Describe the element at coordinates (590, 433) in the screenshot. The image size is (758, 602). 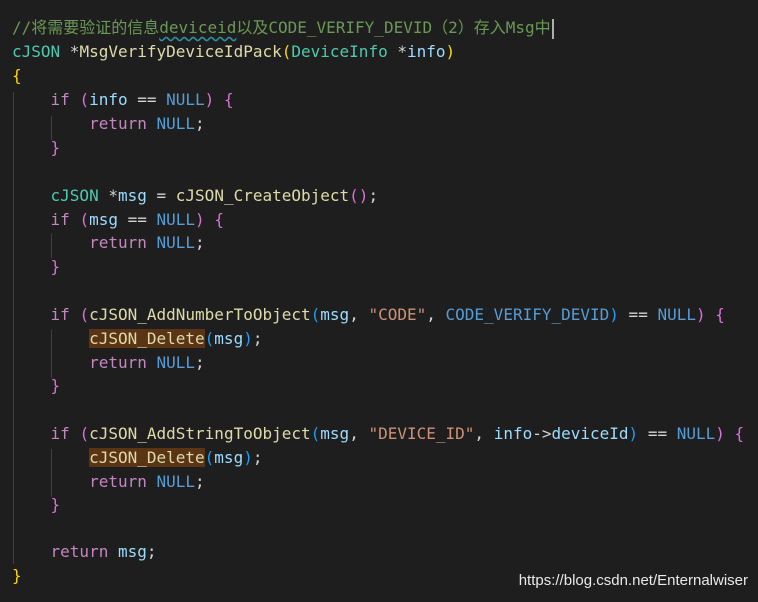
I see `code-variable: deviceId` at that location.